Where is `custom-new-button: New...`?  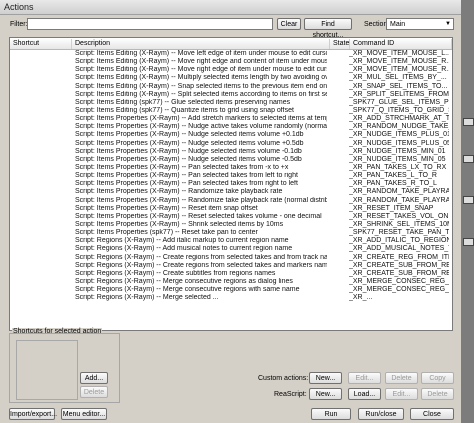 custom-new-button: New... is located at coordinates (325, 378).